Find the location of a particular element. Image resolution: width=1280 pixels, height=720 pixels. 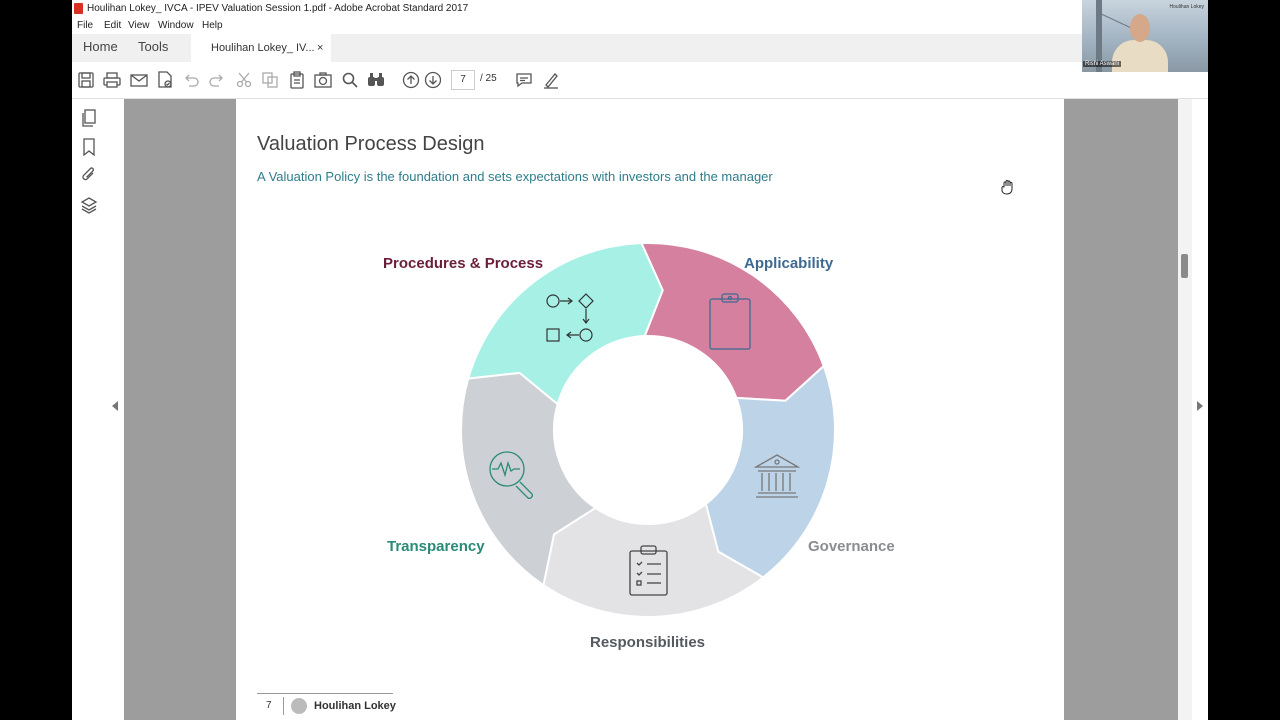

tab-home: Home is located at coordinates (100, 46).